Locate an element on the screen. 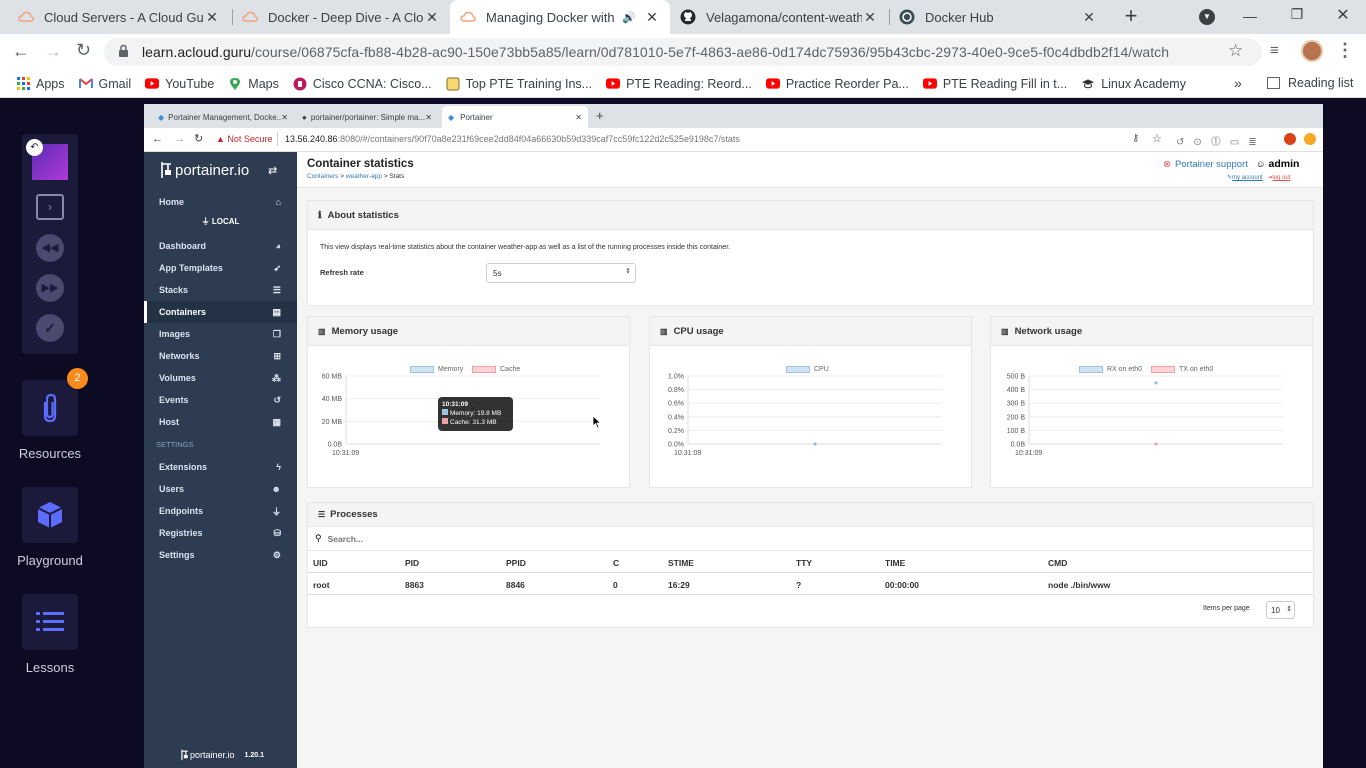 Image resolution: width=1366 pixels, height=768 pixels. browser-tab: Velagamona/content-weather-app ✕ is located at coordinates (779, 17).